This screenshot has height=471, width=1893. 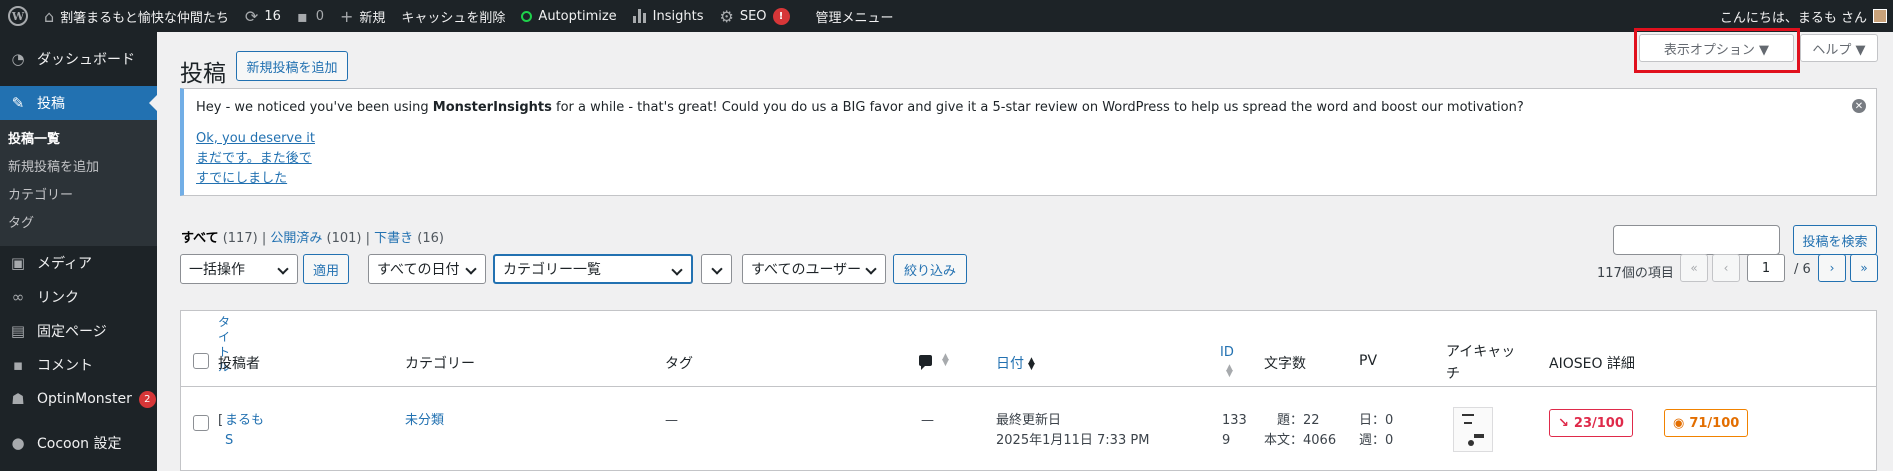 What do you see at coordinates (251, 16) in the screenshot?
I see `refresh-icon: ⟳` at bounding box center [251, 16].